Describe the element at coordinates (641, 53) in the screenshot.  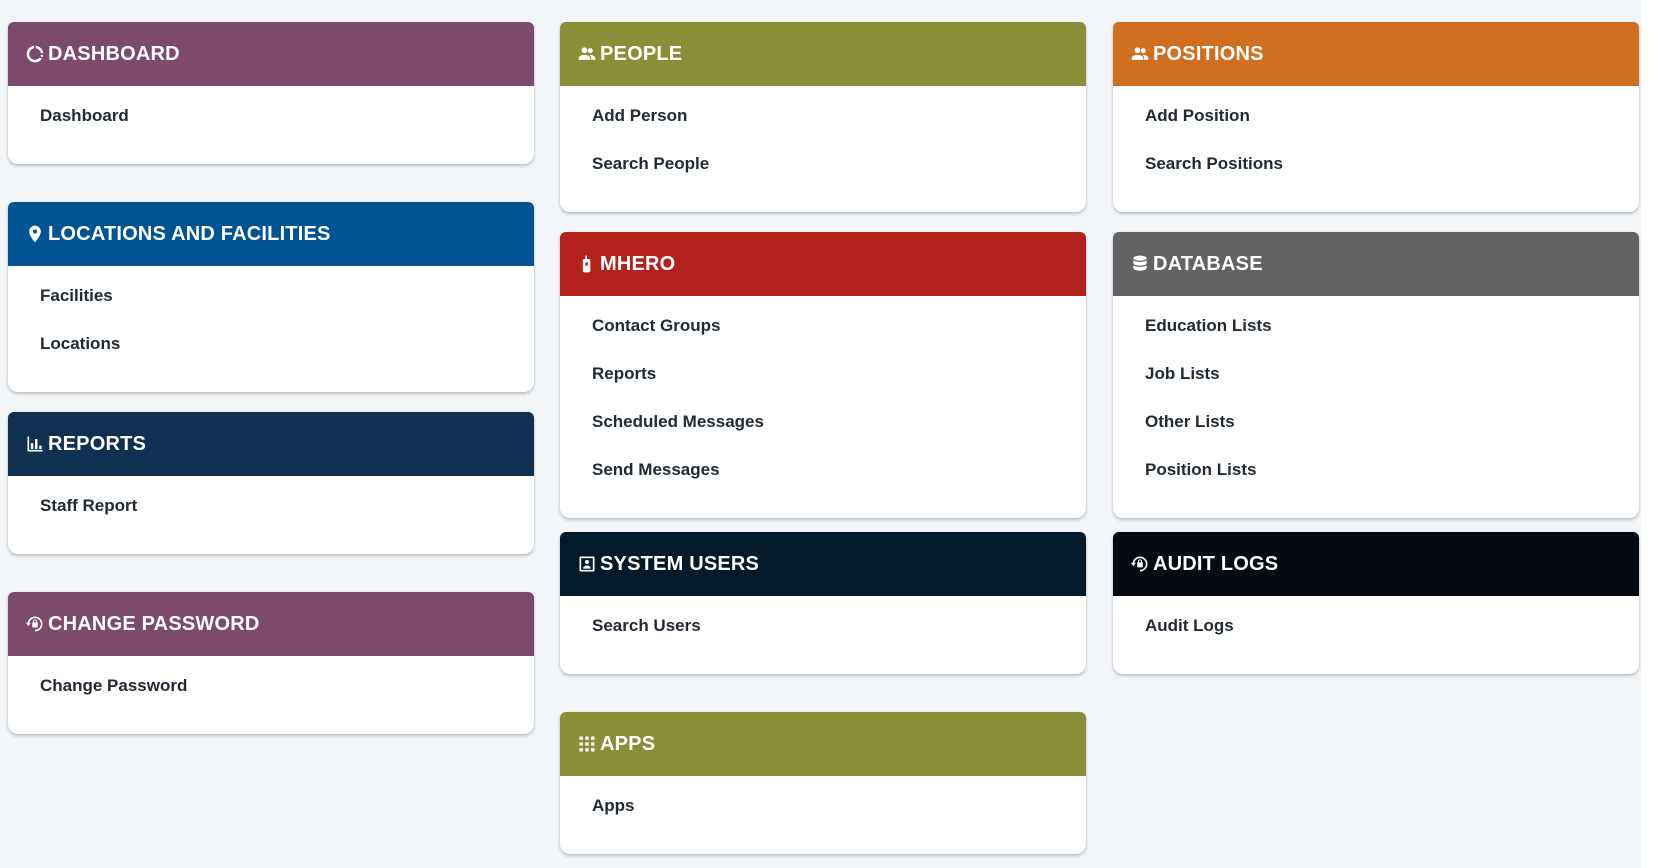
I see `people-card-title: PEOPLE` at that location.